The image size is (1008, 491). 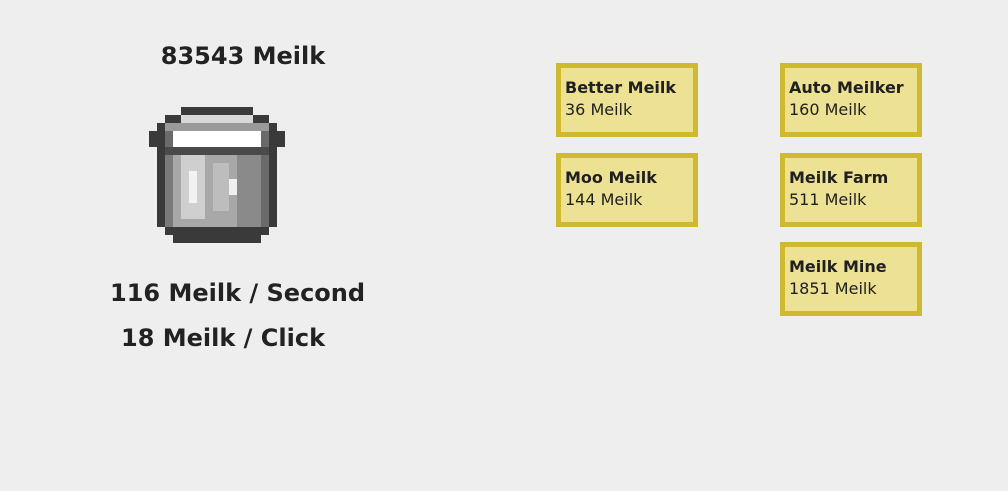 I want to click on upgrade-name: Moo Meilk, so click(x=611, y=177).